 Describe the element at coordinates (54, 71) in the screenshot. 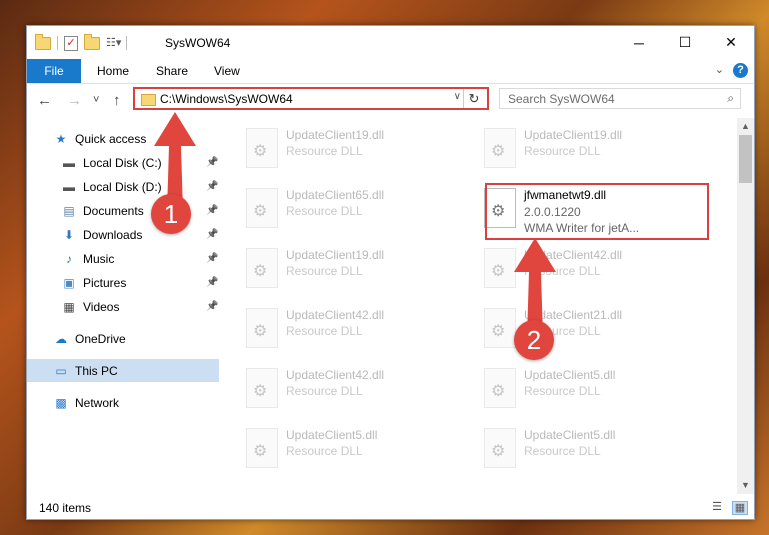

I see `tab-file: File` at that location.